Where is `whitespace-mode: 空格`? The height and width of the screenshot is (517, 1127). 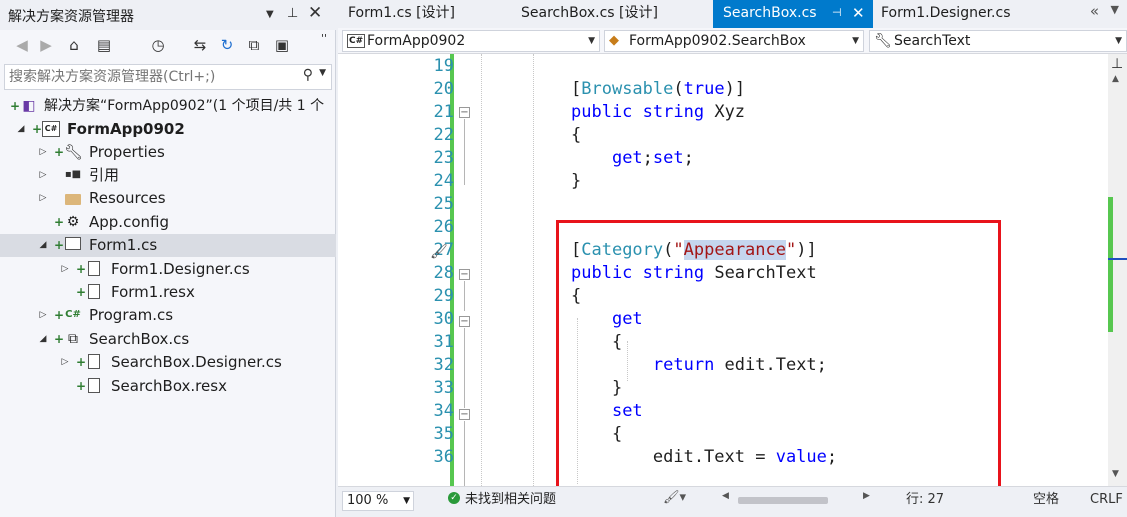 whitespace-mode: 空格 is located at coordinates (1046, 500).